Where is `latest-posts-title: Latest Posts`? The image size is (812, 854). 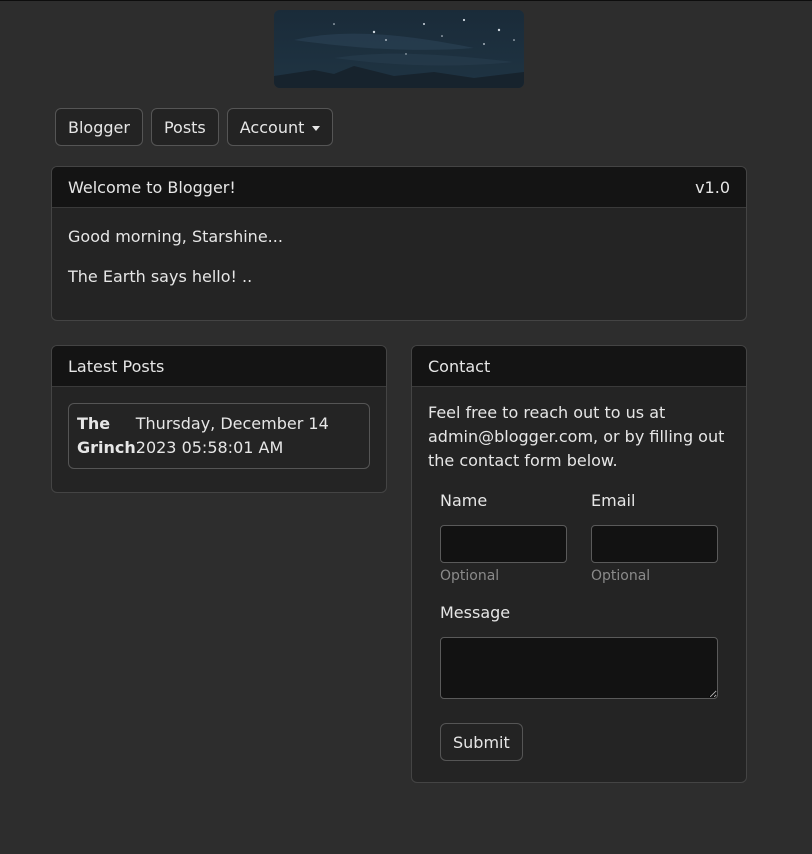 latest-posts-title: Latest Posts is located at coordinates (116, 366).